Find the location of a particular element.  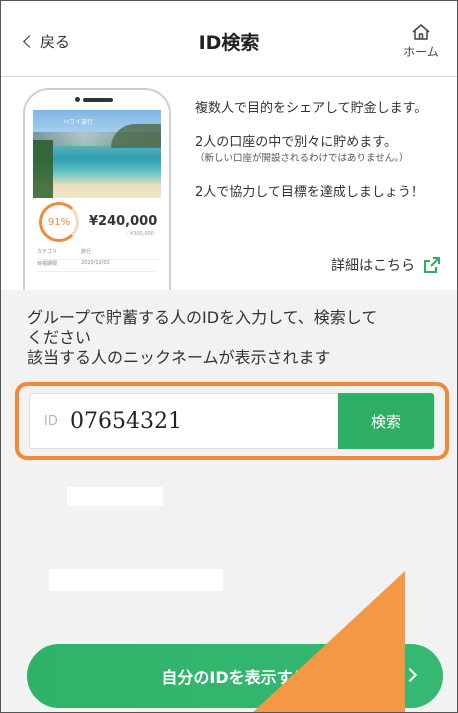

instruction-line: 該当する人のニックネームが表示されます is located at coordinates (179, 357).